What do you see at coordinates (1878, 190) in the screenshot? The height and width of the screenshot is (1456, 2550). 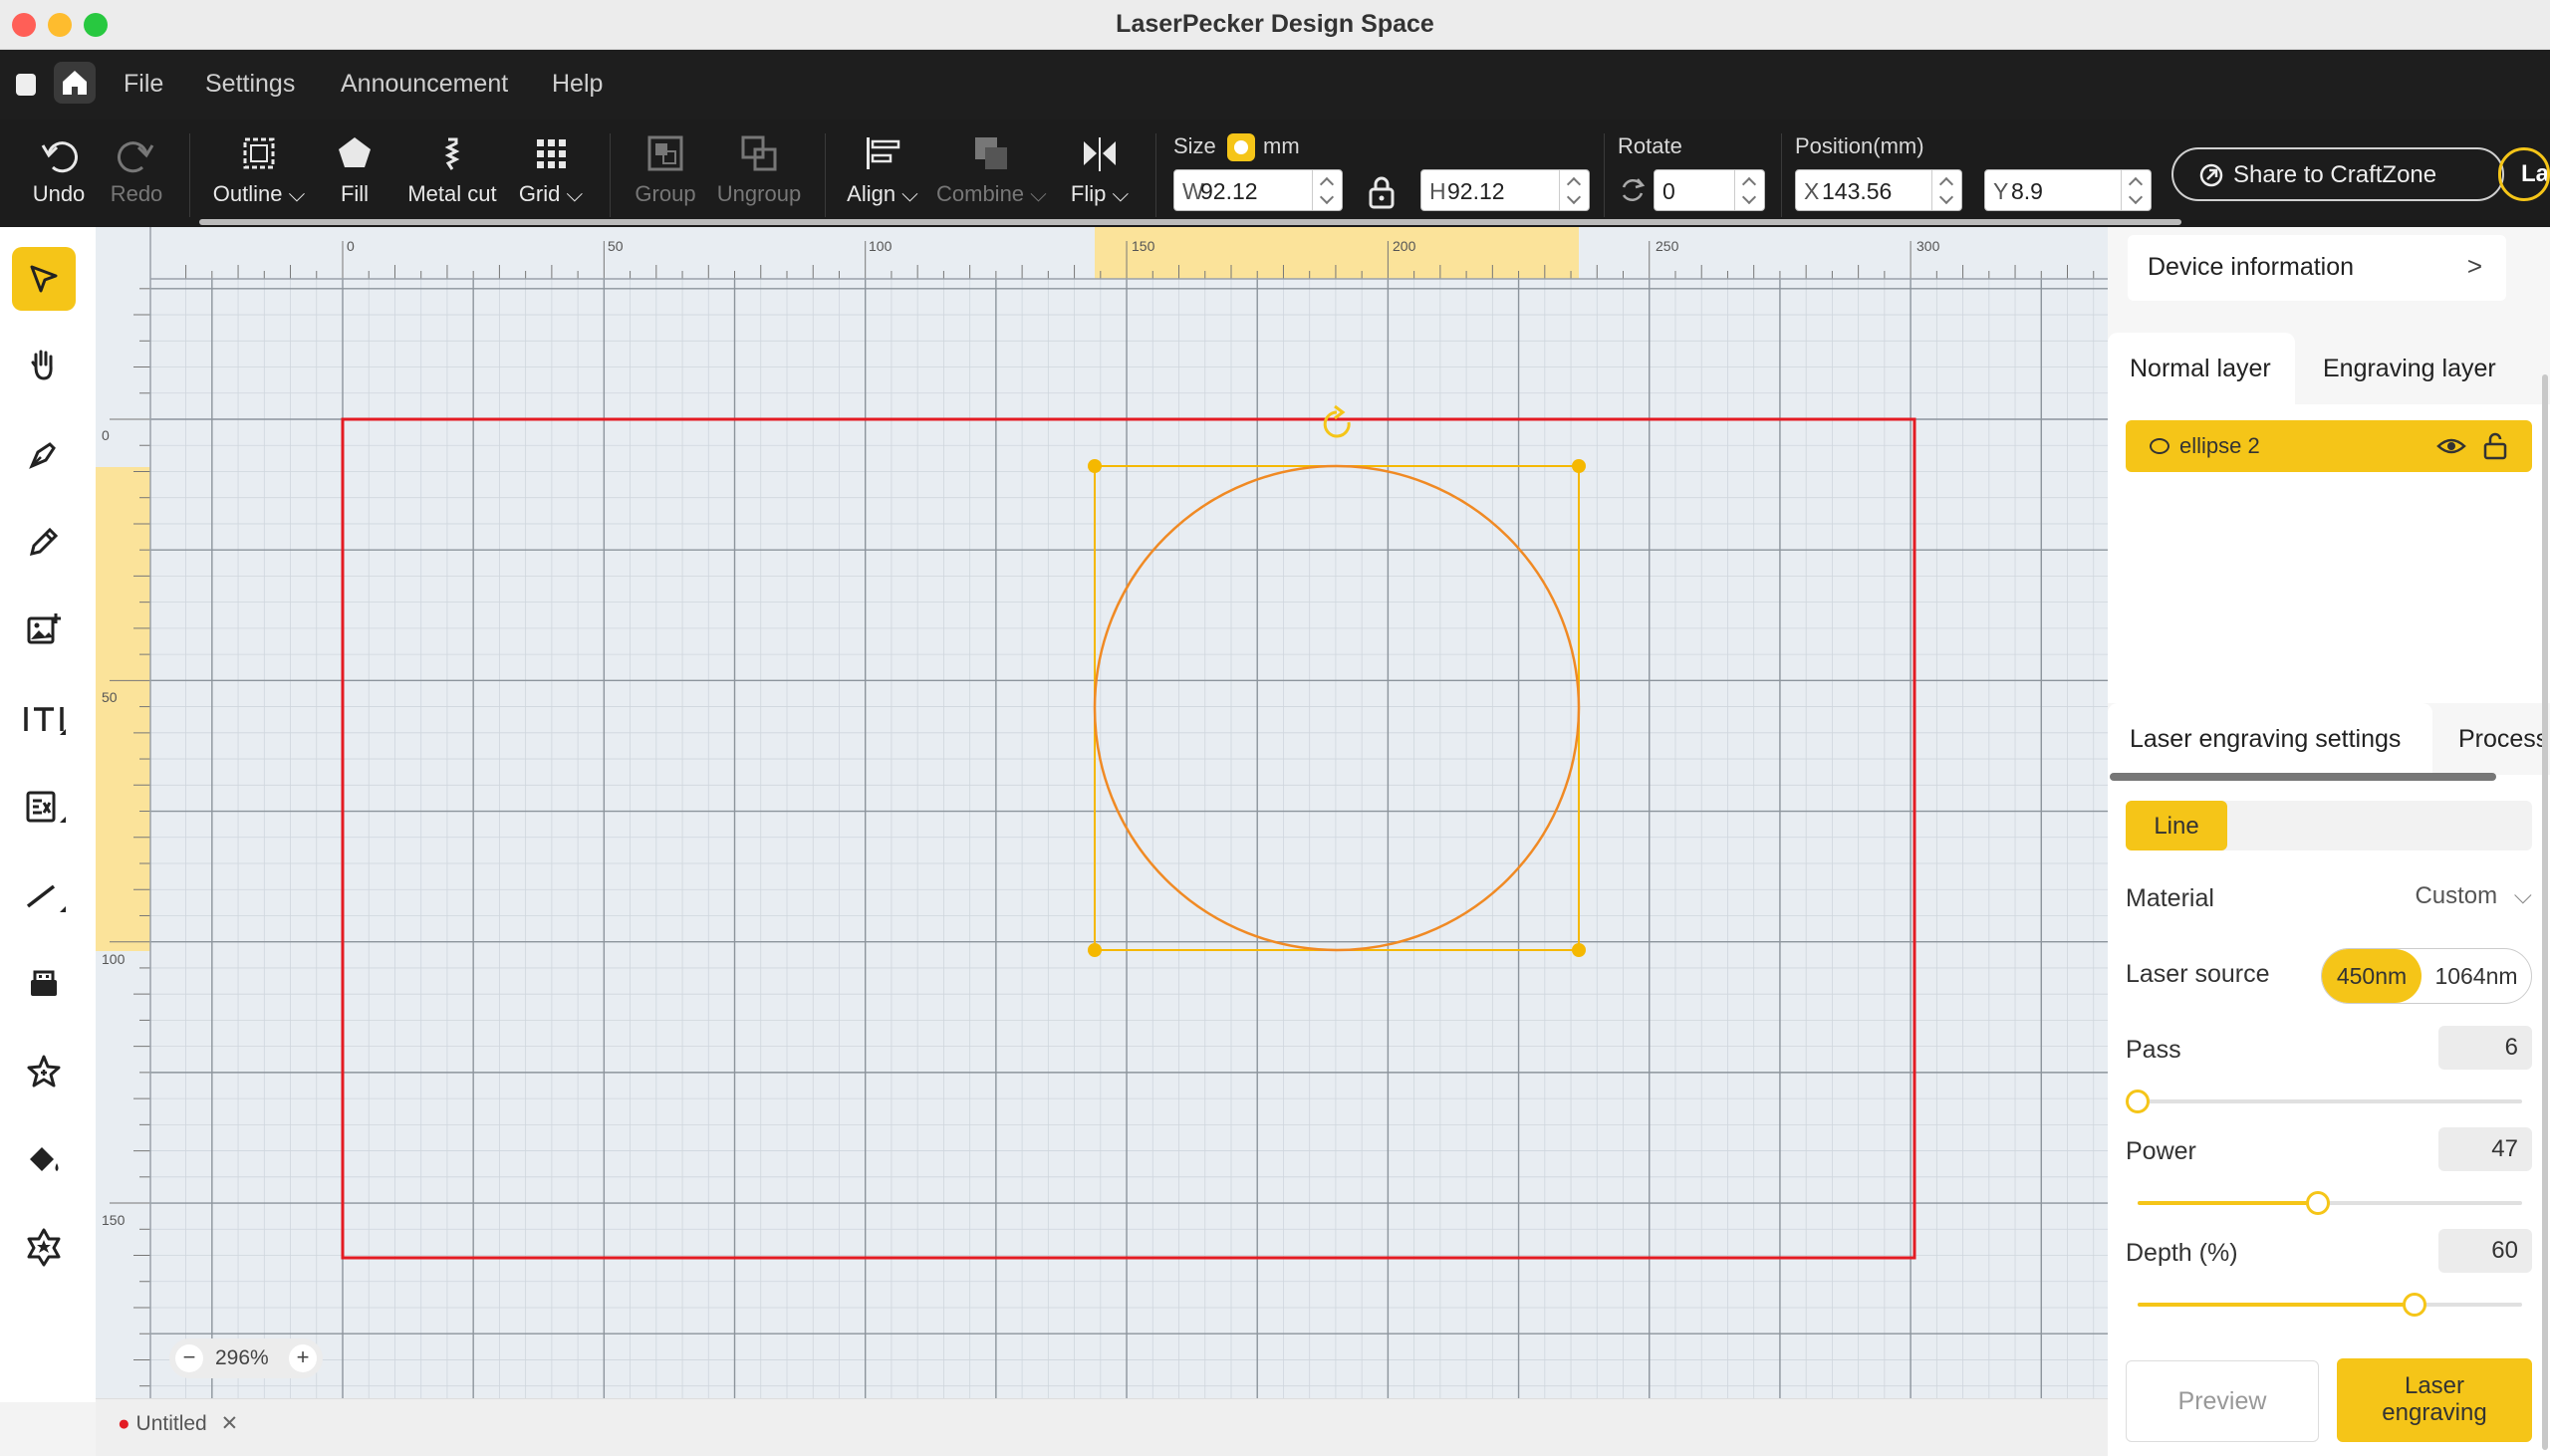 I see `position-x-input: X 143.56` at bounding box center [1878, 190].